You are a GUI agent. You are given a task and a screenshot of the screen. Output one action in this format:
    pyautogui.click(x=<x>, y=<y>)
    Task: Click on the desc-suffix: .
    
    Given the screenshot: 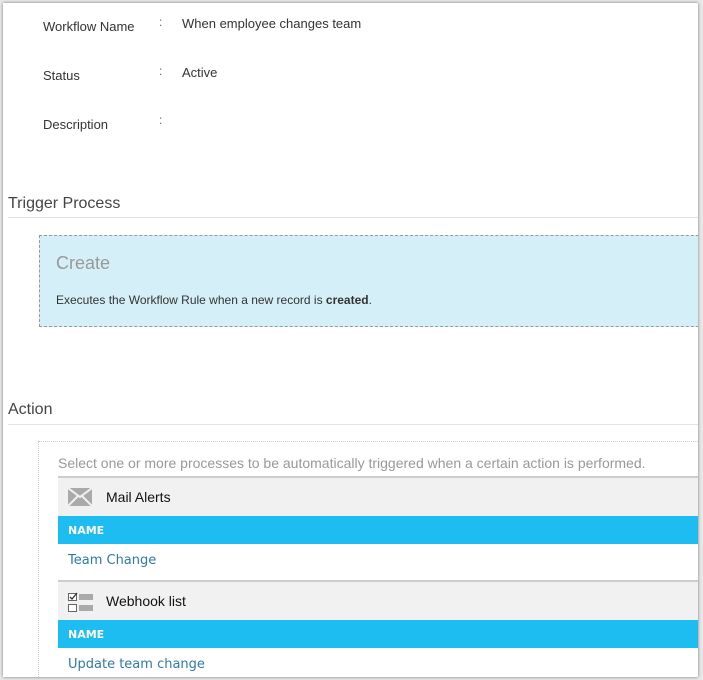 What is the action you would take?
    pyautogui.click(x=370, y=300)
    